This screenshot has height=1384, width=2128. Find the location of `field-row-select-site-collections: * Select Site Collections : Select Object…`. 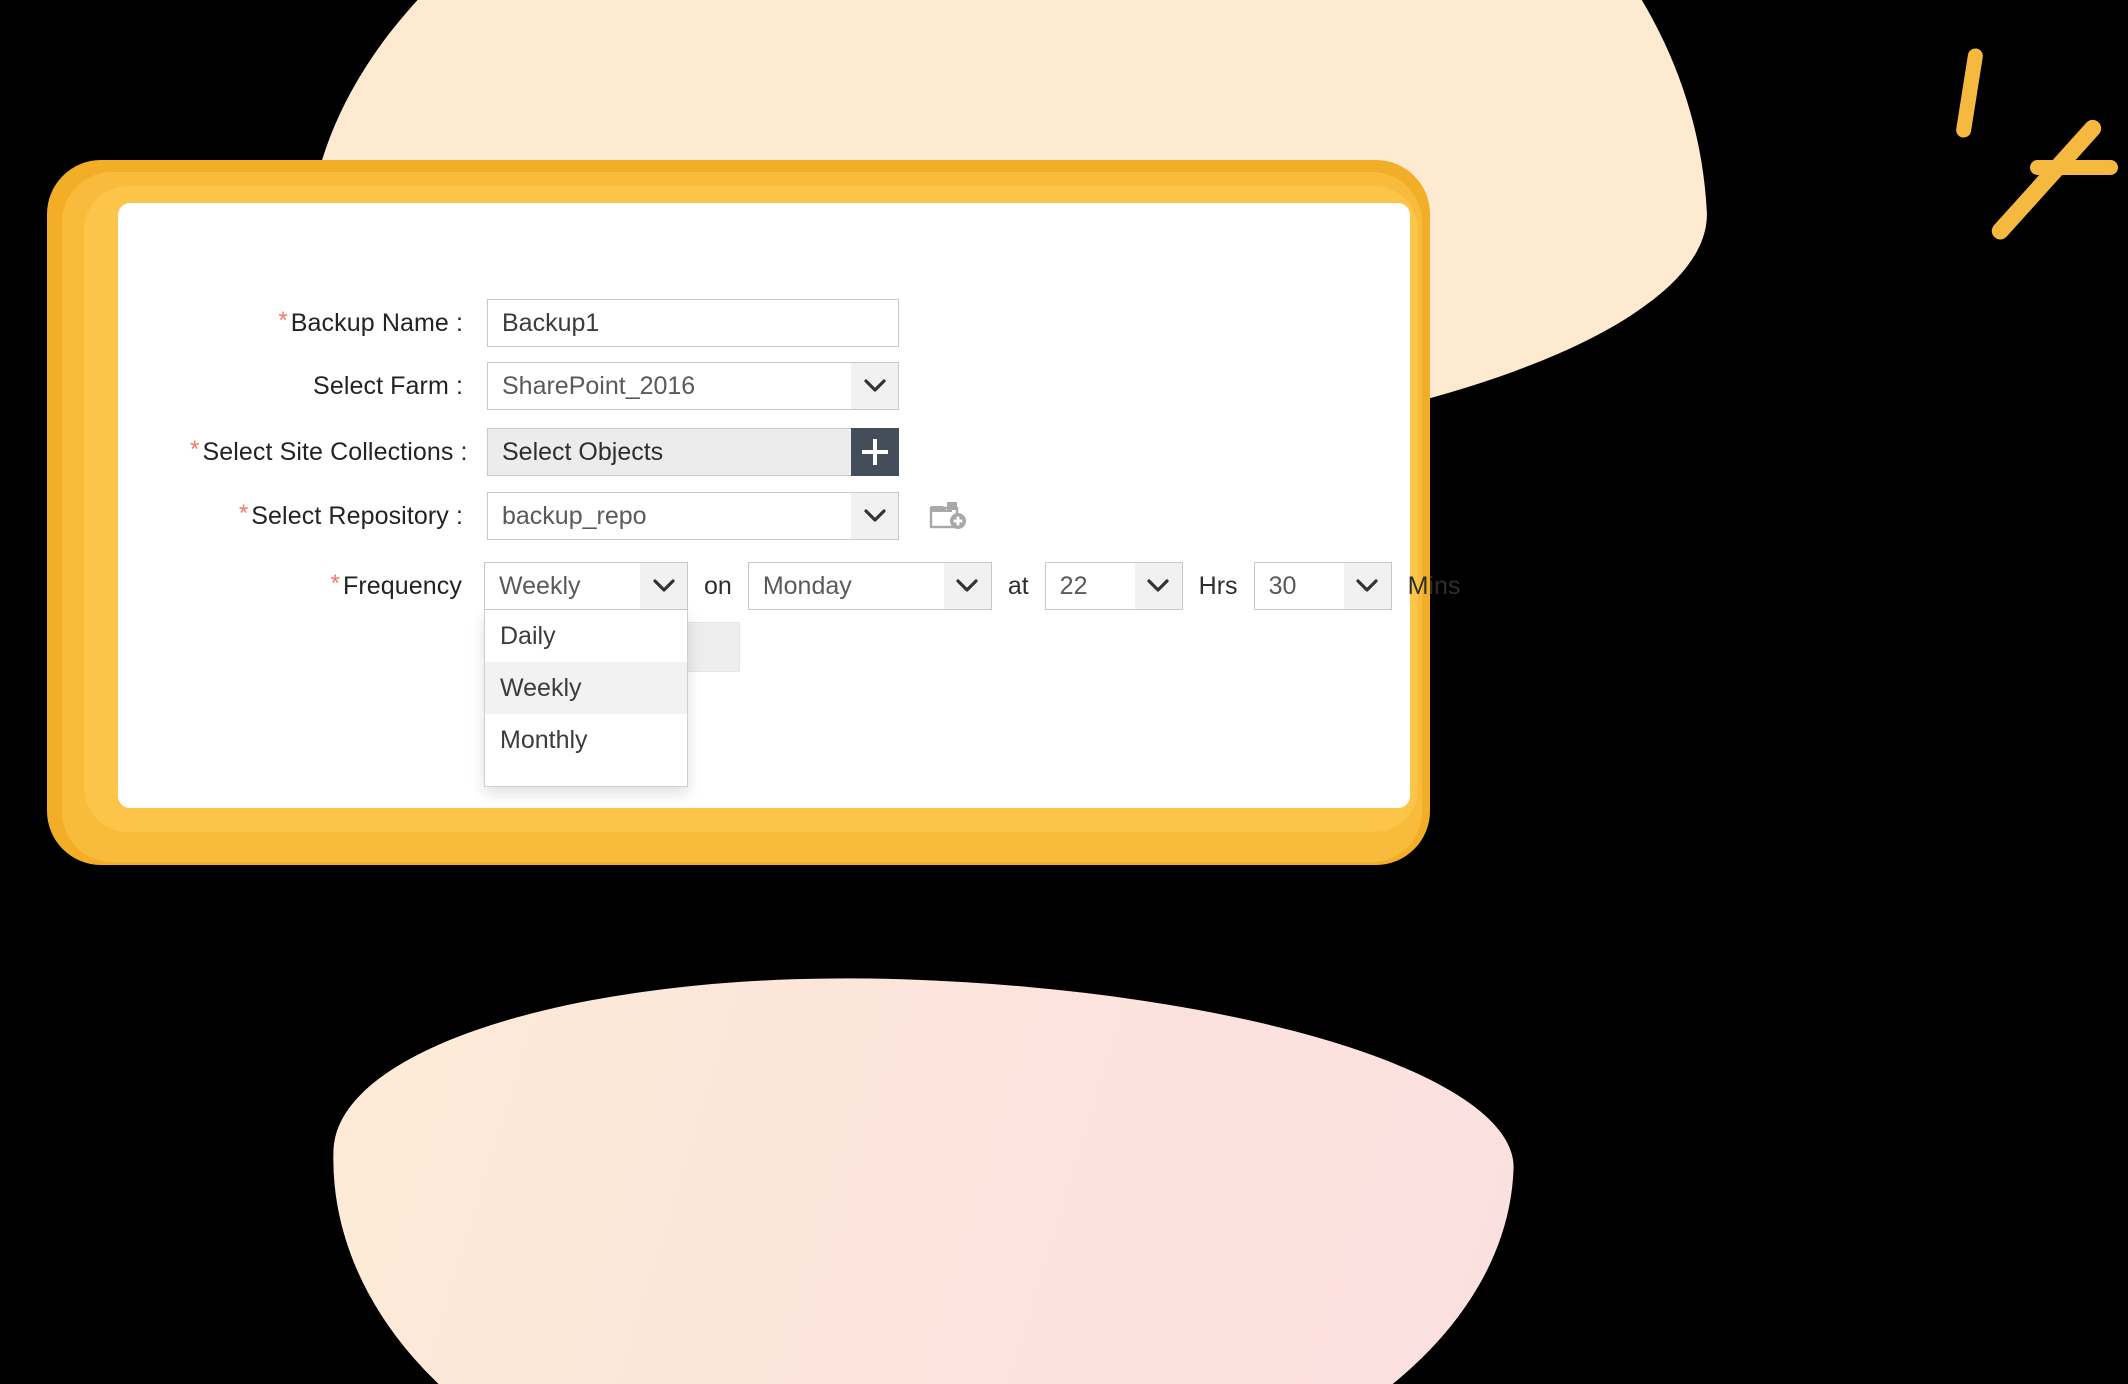

field-row-select-site-collections: * Select Site Collections : Select Object… is located at coordinates (544, 452).